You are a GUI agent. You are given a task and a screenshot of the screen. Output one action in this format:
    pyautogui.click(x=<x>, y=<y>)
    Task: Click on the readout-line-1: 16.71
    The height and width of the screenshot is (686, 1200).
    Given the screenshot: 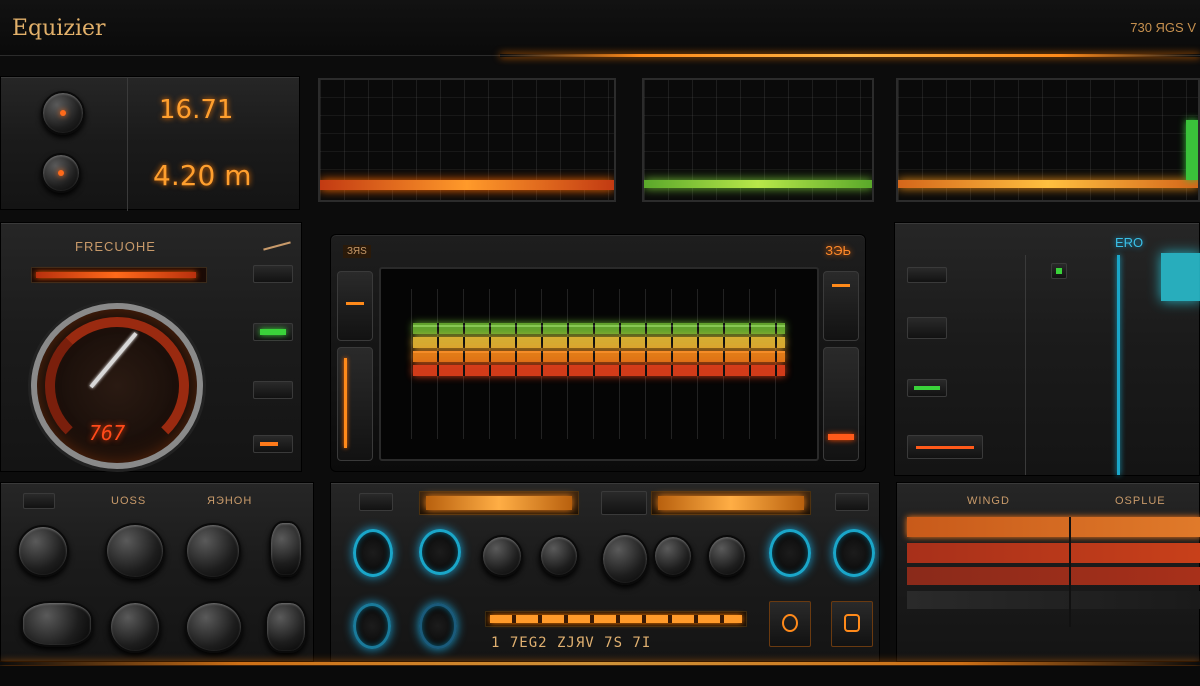 What is the action you would take?
    pyautogui.click(x=196, y=110)
    